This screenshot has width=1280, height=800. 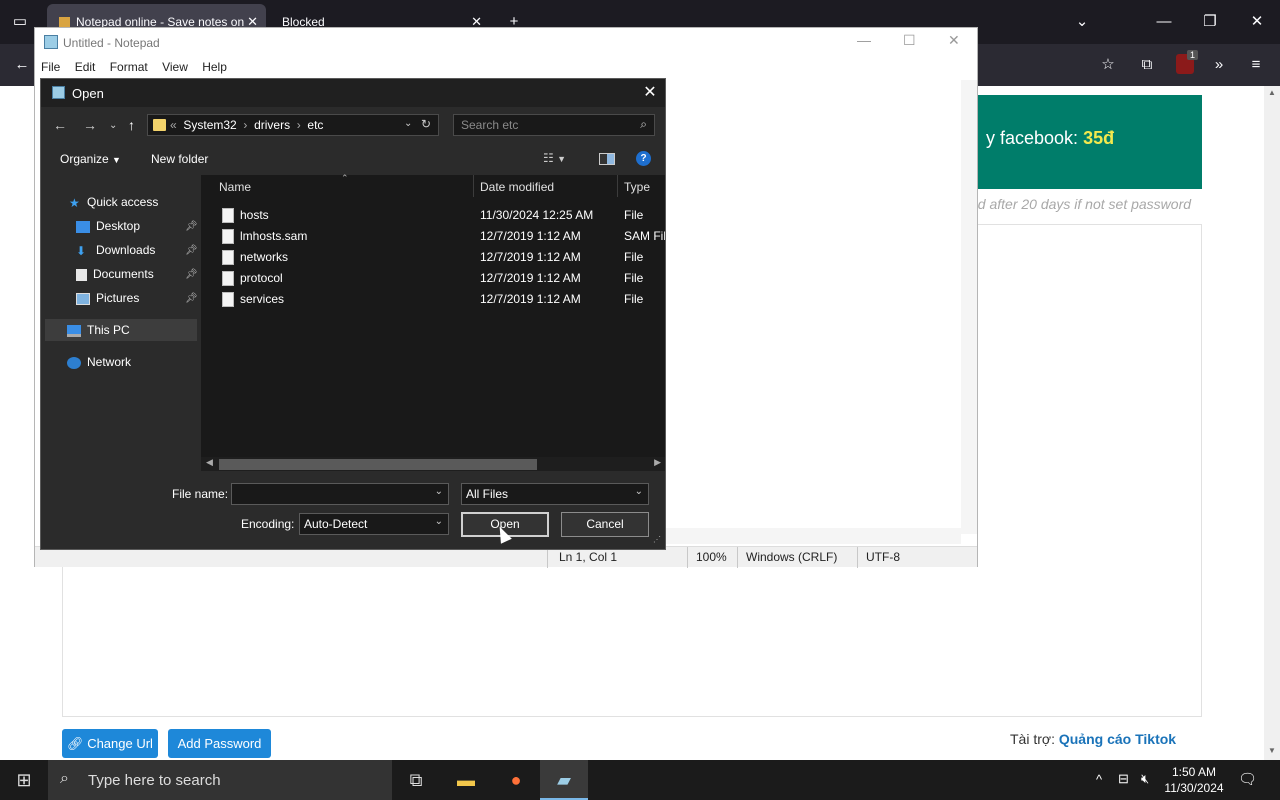 I want to click on change-url-button: 🔗︎ Change Url, so click(x=110, y=743).